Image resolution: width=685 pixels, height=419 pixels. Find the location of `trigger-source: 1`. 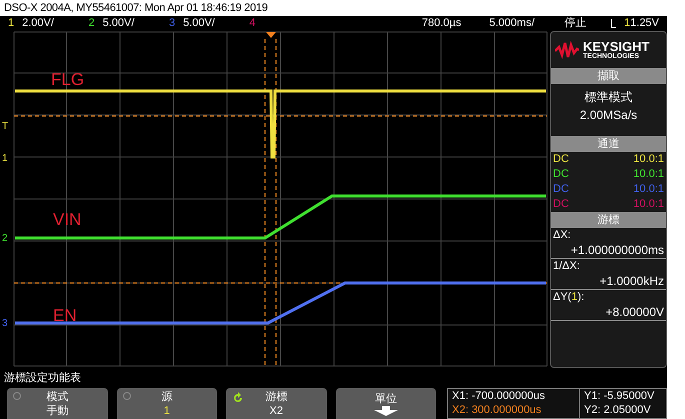

trigger-source: 1 is located at coordinates (627, 24).